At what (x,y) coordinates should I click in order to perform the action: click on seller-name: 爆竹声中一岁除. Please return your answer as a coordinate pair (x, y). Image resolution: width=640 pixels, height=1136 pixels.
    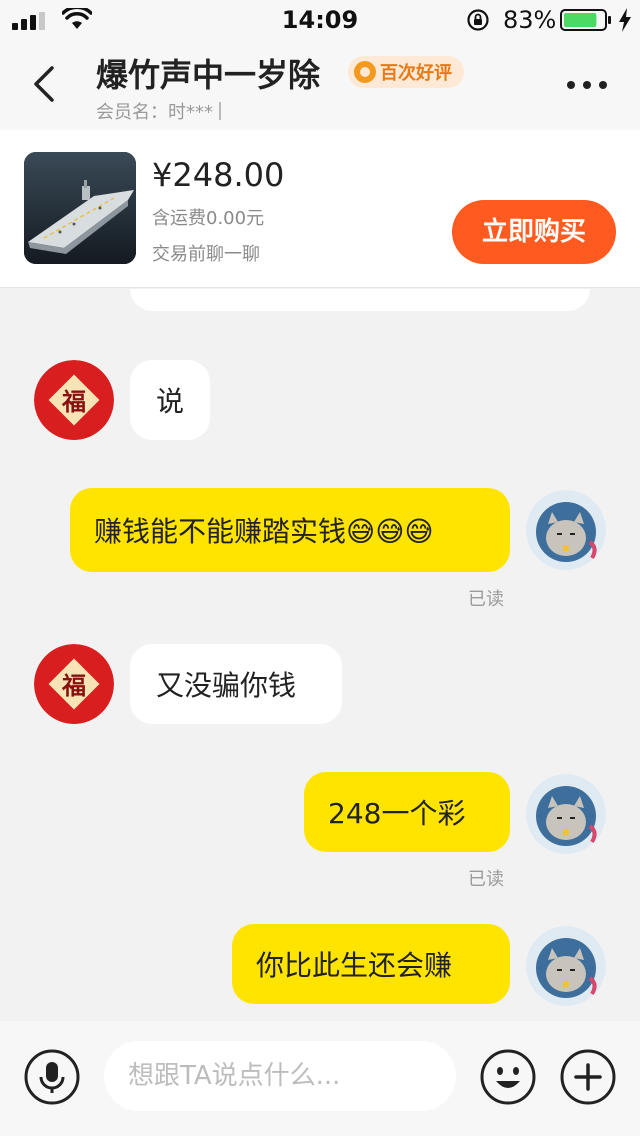
    Looking at the image, I should click on (208, 73).